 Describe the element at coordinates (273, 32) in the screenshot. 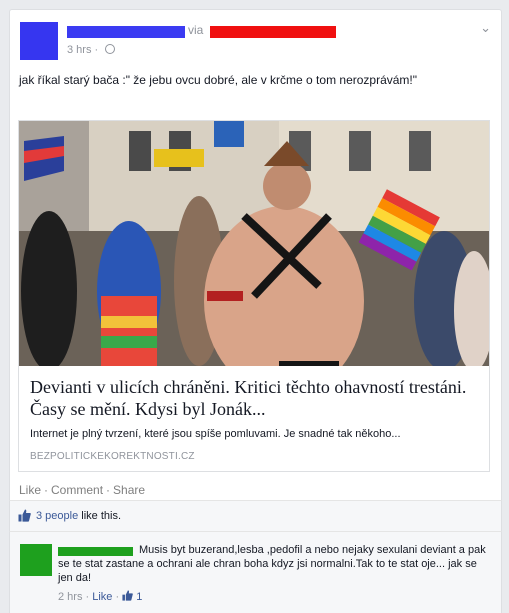

I see `via-page-redacted` at that location.